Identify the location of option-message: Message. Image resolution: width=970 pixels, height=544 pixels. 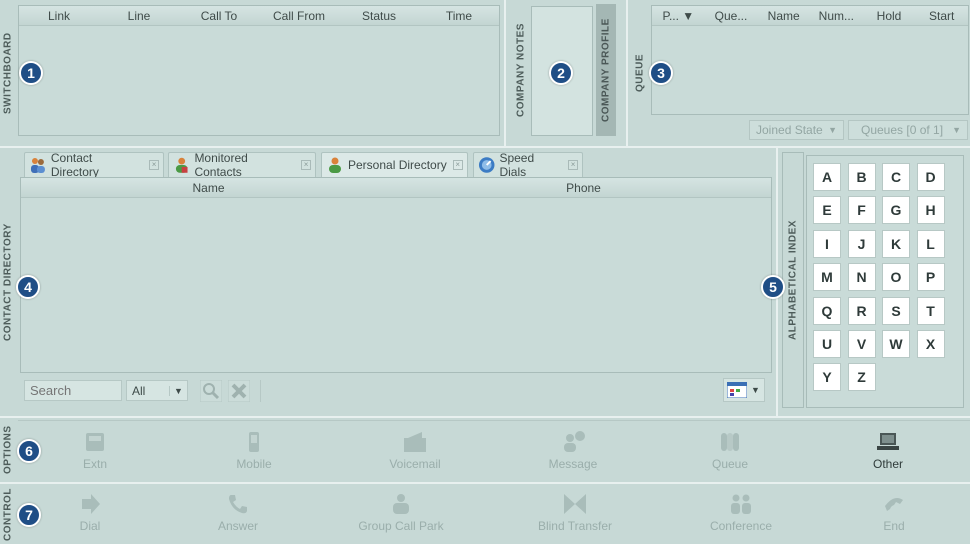
(573, 450).